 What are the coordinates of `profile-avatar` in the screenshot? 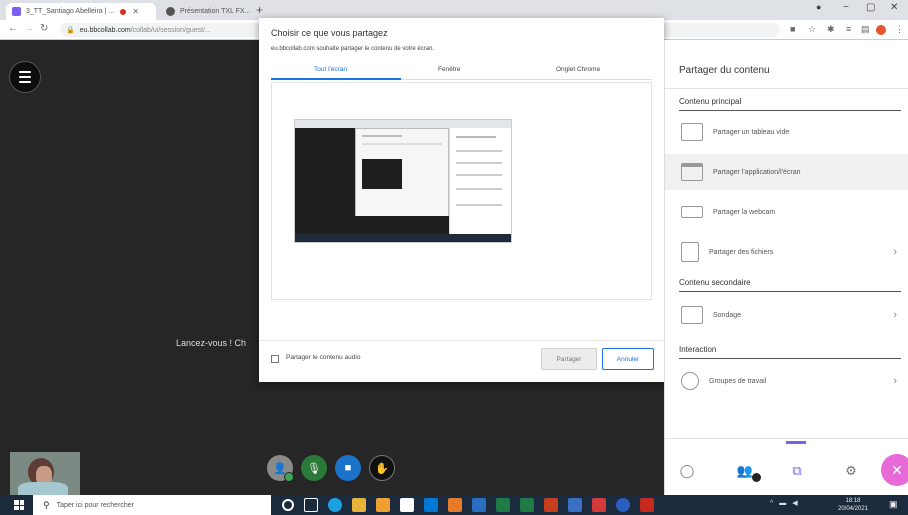 It's located at (881, 30).